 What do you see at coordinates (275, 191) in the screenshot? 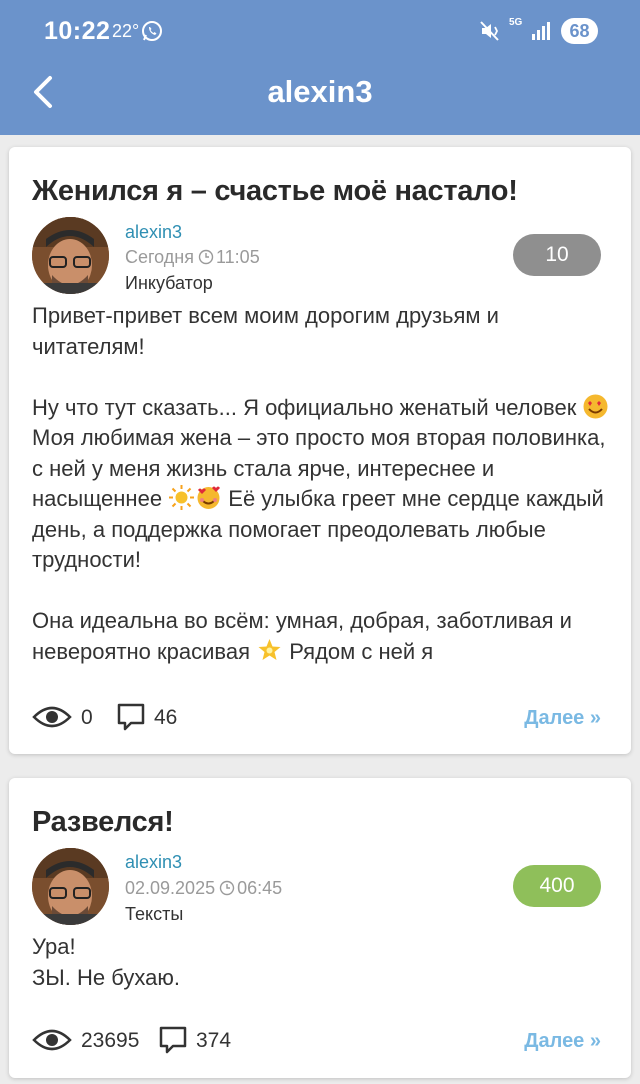
I see `post-title: Женился я – счастье моё настало!` at bounding box center [275, 191].